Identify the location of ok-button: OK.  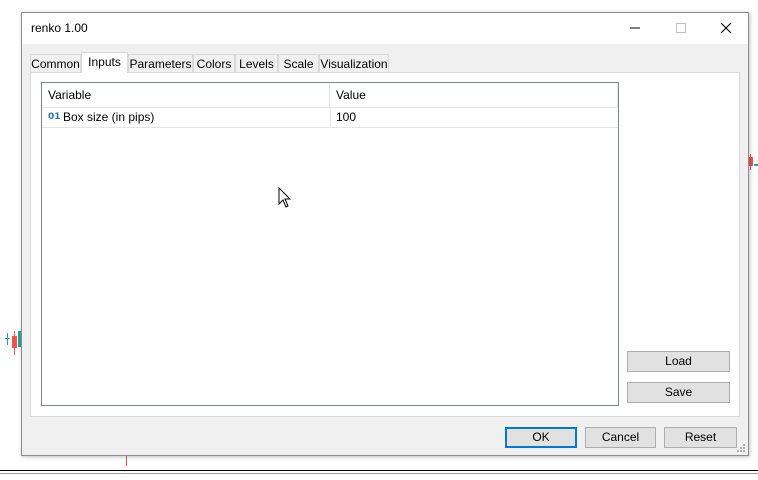
(541, 437).